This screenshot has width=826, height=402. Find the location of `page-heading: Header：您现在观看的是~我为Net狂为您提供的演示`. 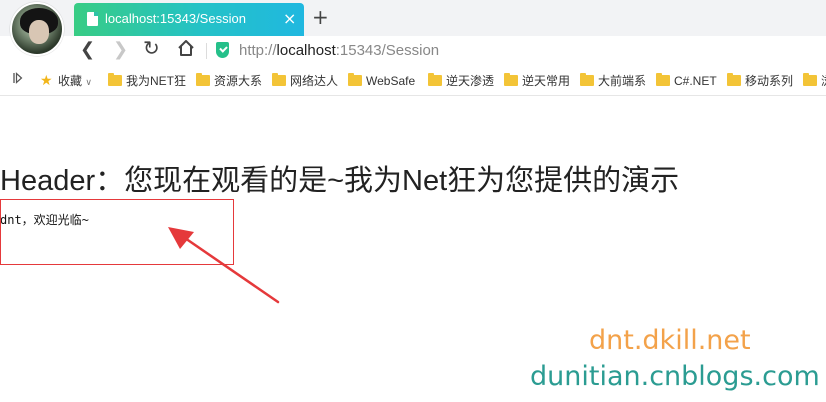

page-heading: Header：您现在观看的是~我为Net狂为您提供的演示 is located at coordinates (340, 181).